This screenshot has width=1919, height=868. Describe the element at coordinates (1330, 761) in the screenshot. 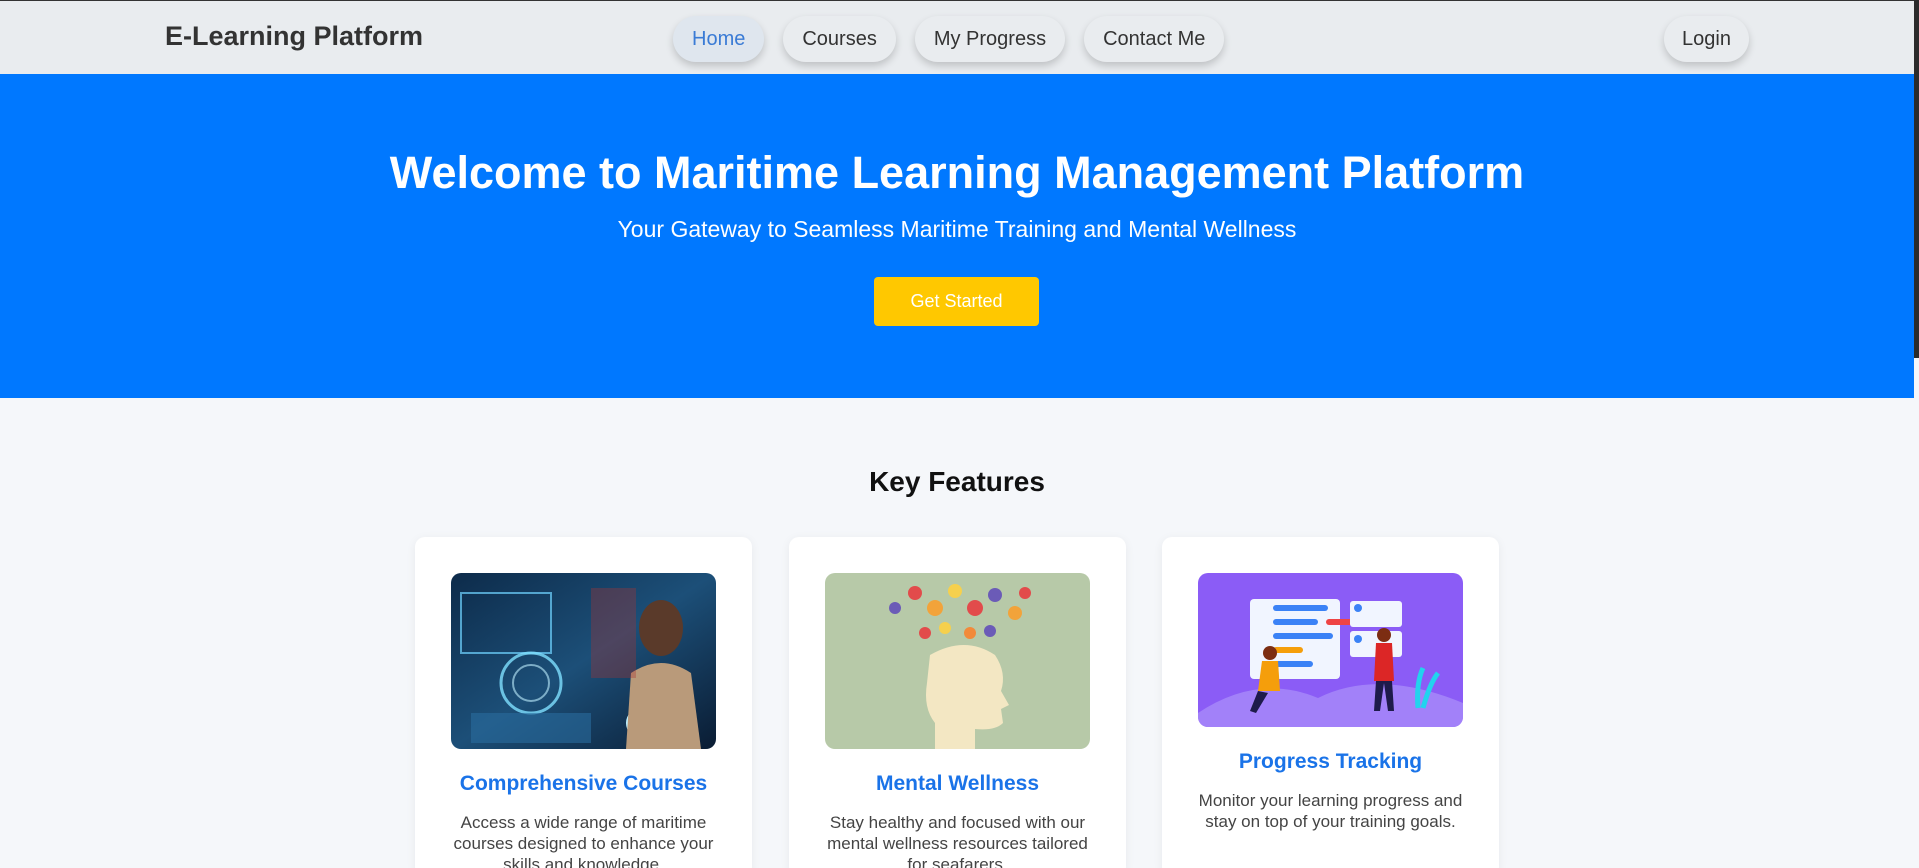

I see `feature-title-progress: Progress Tracking` at that location.